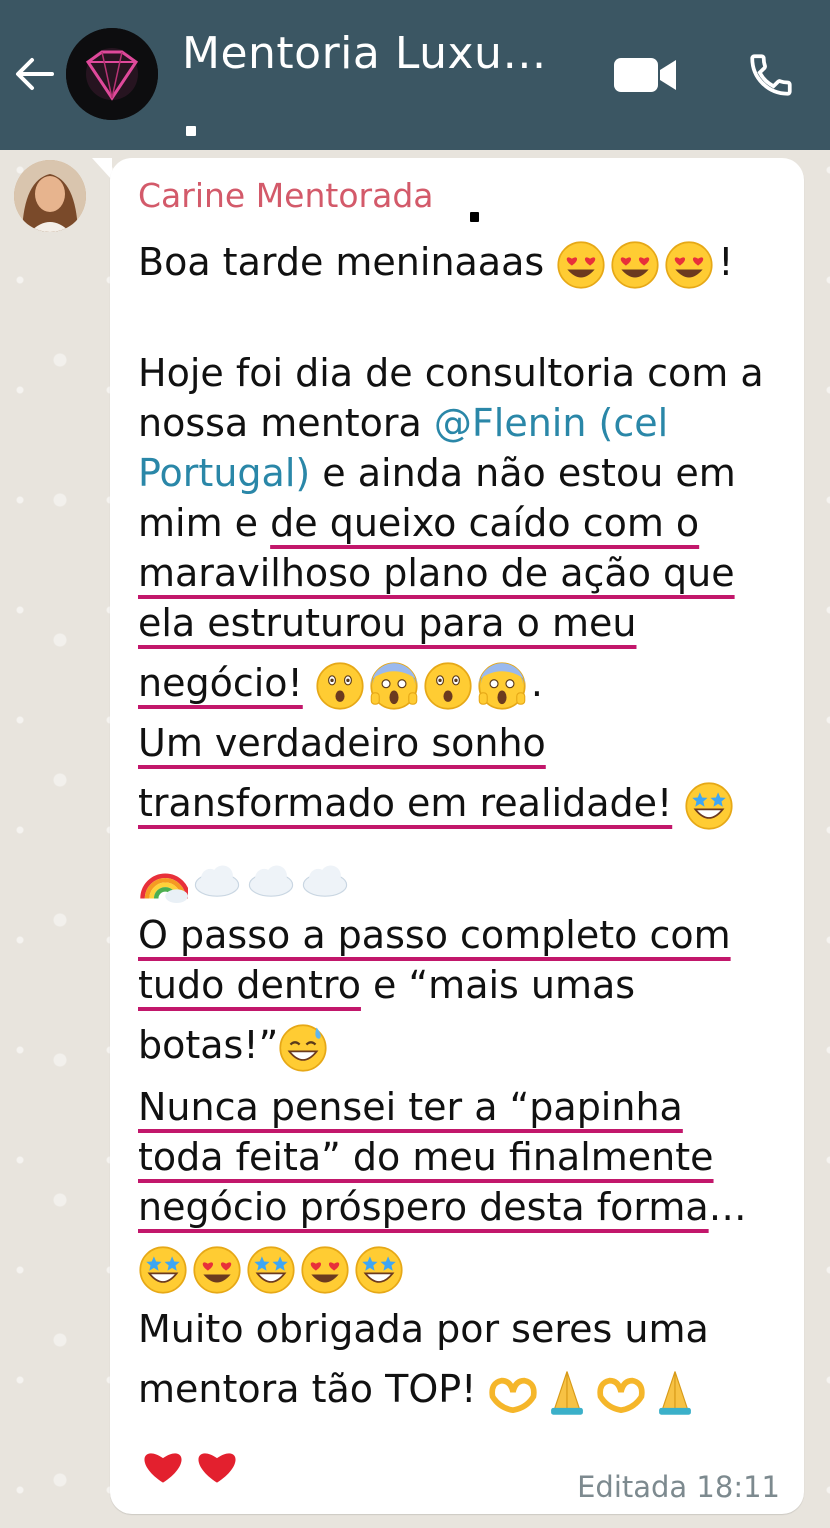 This screenshot has width=830, height=1528. I want to click on message-line: ela estruturou para o meu, so click(387, 623).